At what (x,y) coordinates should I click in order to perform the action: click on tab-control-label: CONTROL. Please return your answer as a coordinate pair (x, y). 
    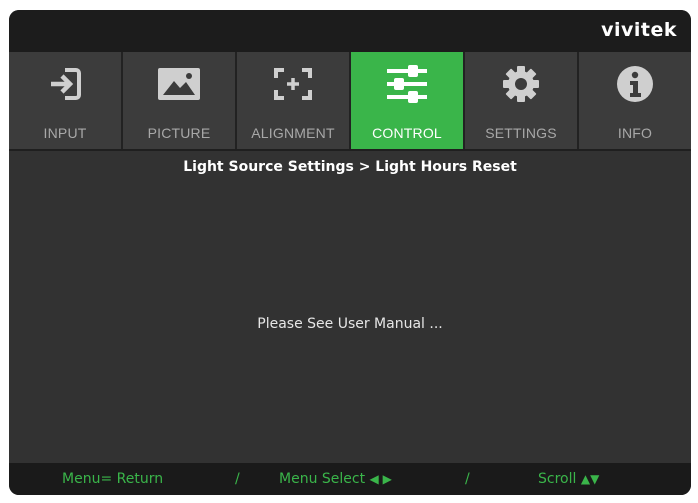
    Looking at the image, I should click on (407, 133).